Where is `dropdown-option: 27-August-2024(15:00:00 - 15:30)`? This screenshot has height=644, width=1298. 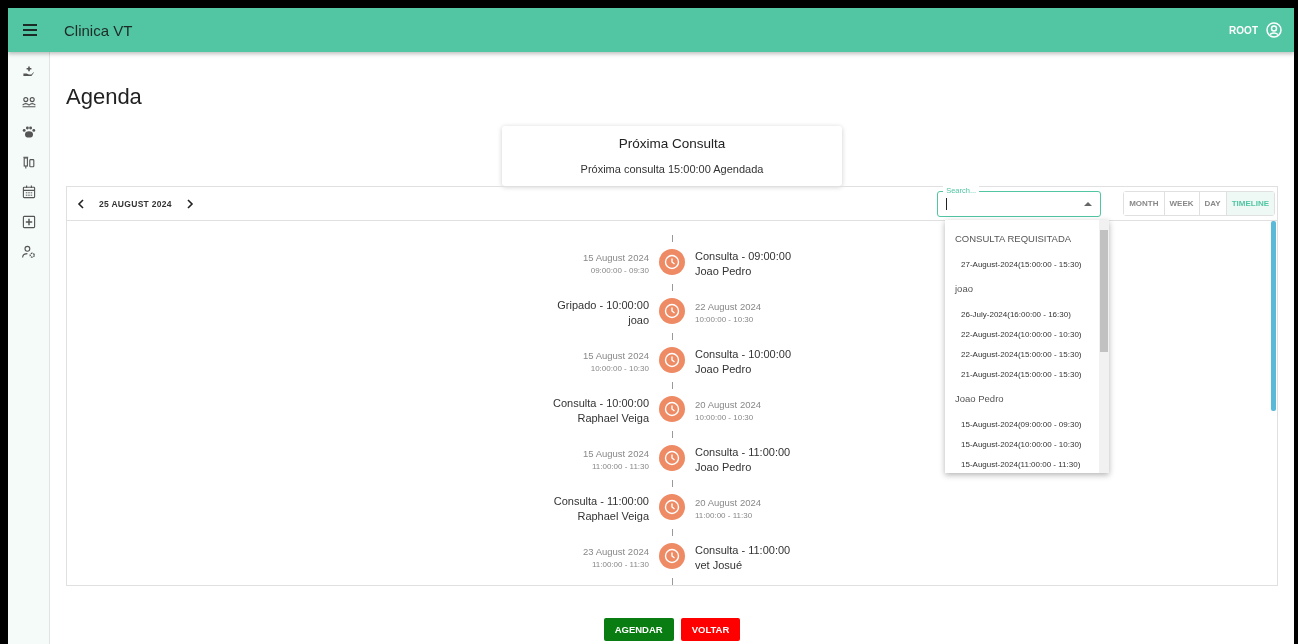 dropdown-option: 27-August-2024(15:00:00 - 15:30) is located at coordinates (1022, 264).